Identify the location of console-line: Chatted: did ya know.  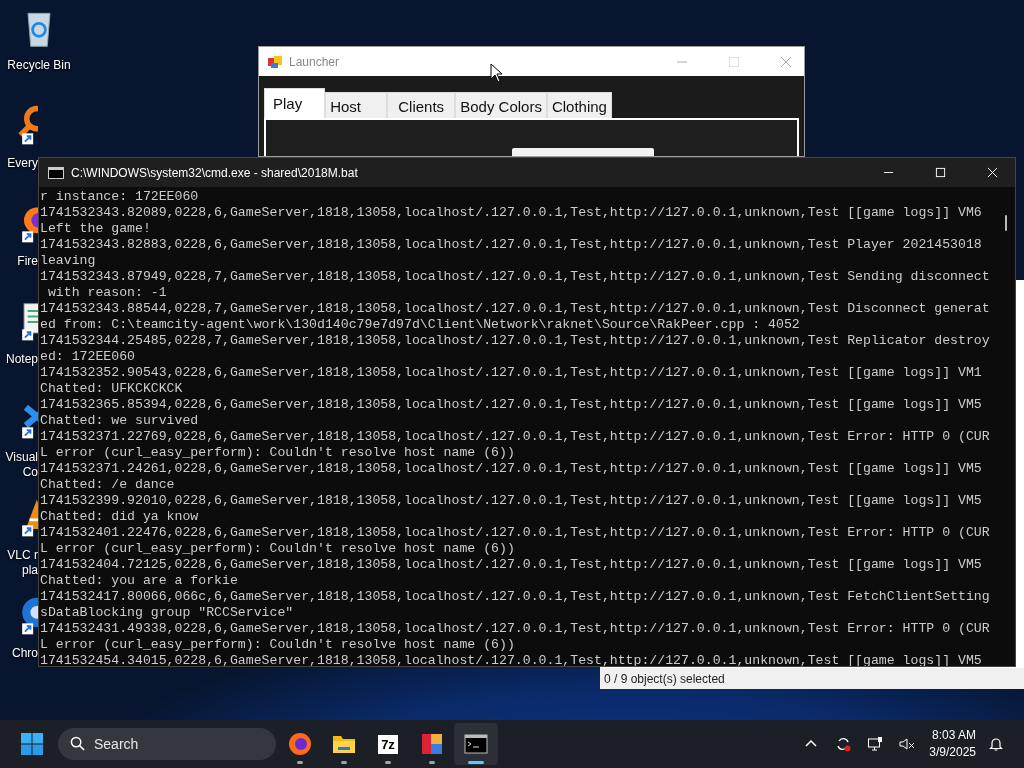
(120, 517).